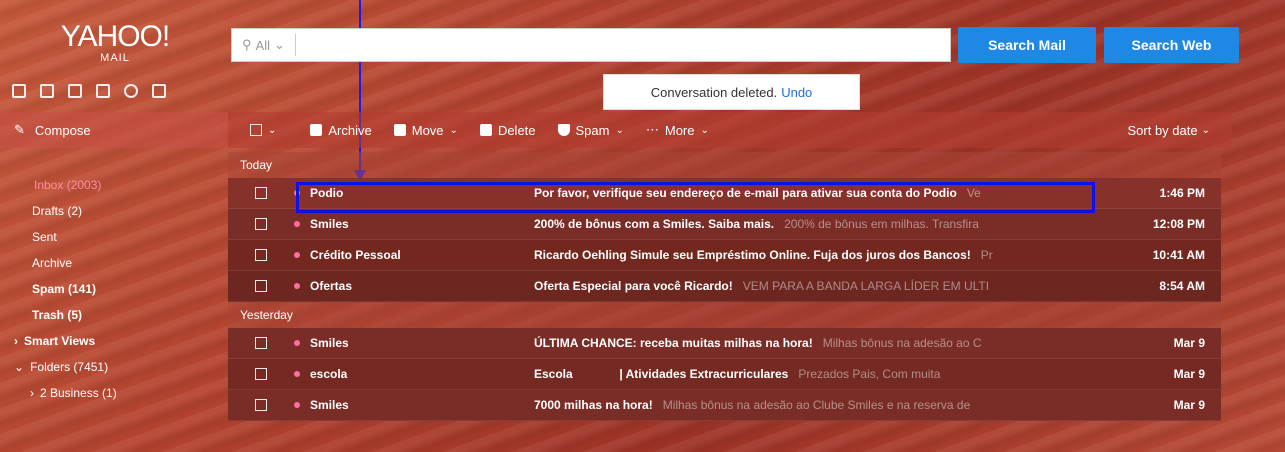  What do you see at coordinates (329, 374) in the screenshot?
I see `message-sender: escola` at bounding box center [329, 374].